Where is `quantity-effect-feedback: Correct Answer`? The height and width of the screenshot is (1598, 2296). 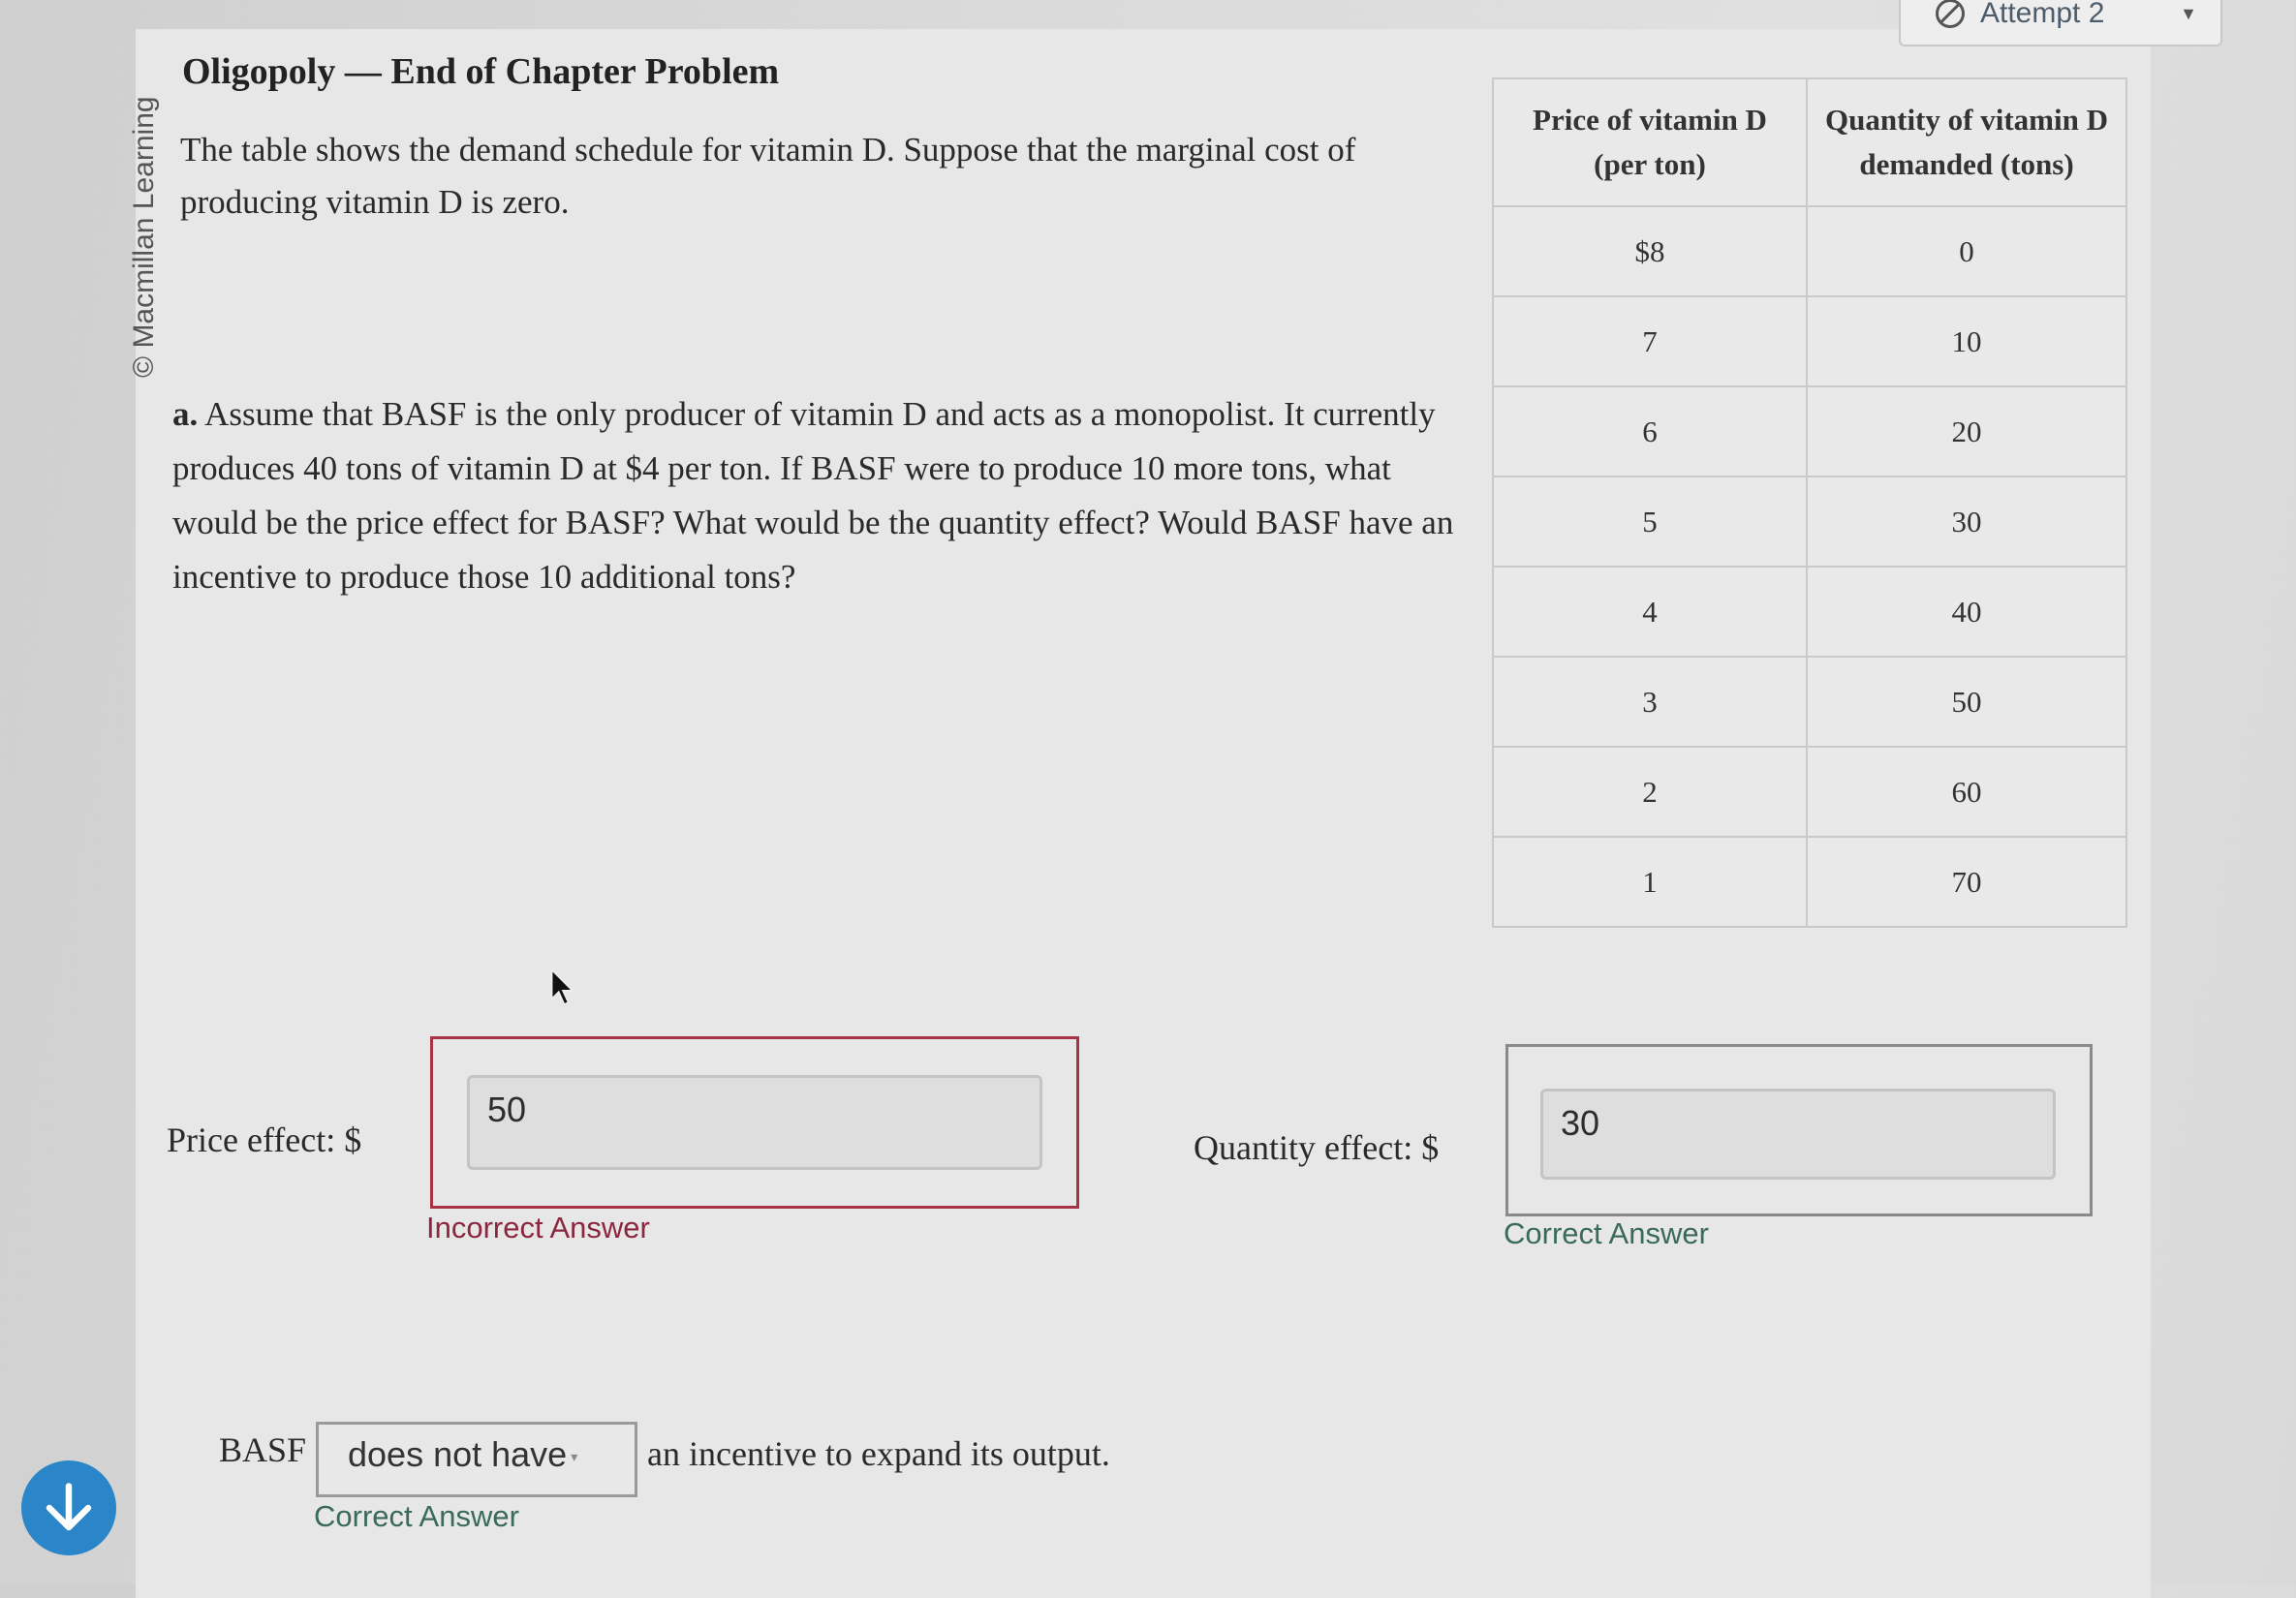 quantity-effect-feedback: Correct Answer is located at coordinates (1606, 1233).